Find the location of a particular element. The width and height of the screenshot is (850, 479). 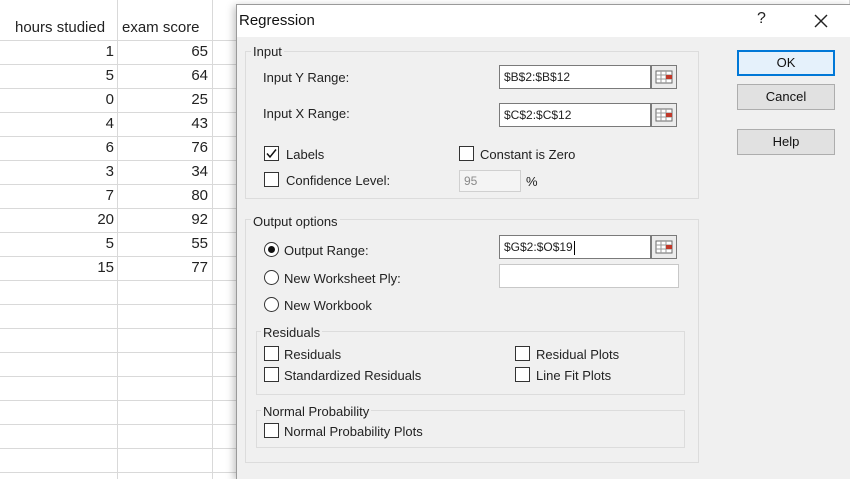

table-cell: 77 is located at coordinates (163, 268).